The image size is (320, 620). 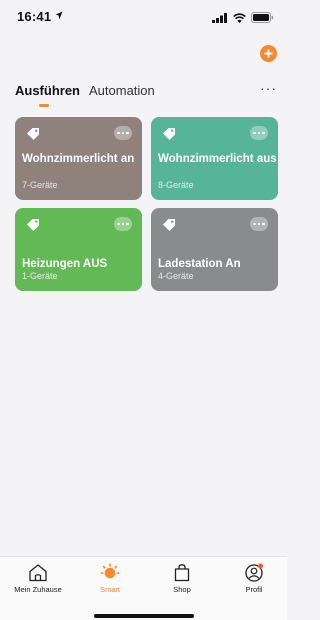 I want to click on nav-label: Profil, so click(x=254, y=589).